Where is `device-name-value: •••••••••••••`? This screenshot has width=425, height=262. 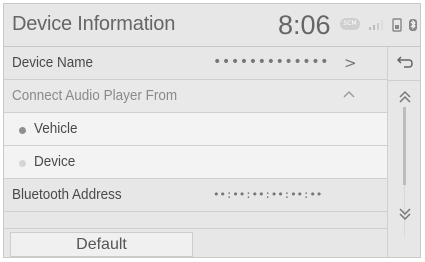
device-name-value: ••••••••••••• is located at coordinates (271, 62).